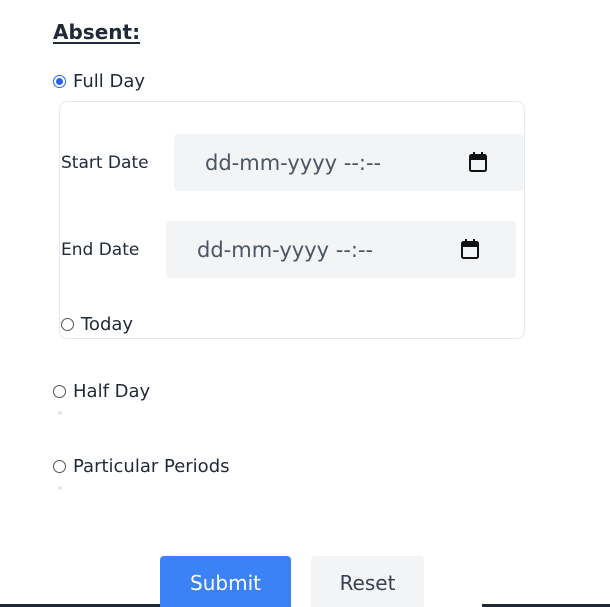 The image size is (610, 607). I want to click on today-radio, so click(67, 324).